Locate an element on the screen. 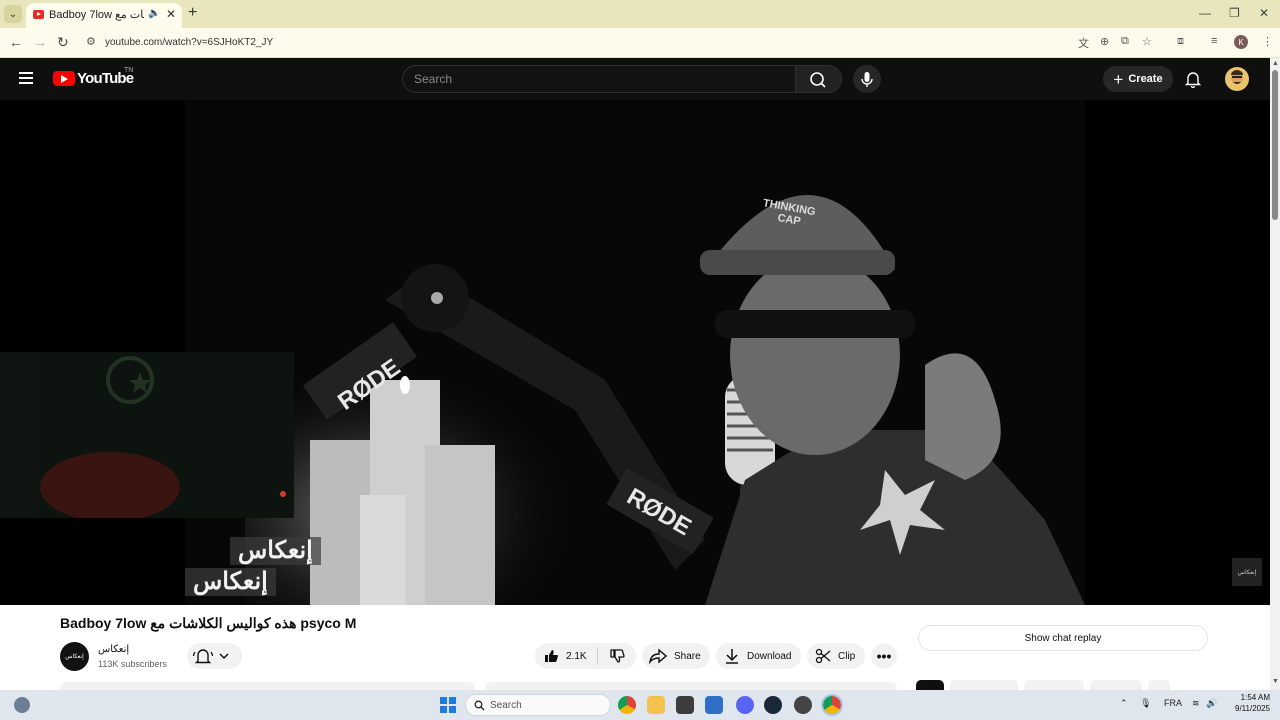 This screenshot has height=720, width=1280. download-button: Download is located at coordinates (758, 656).